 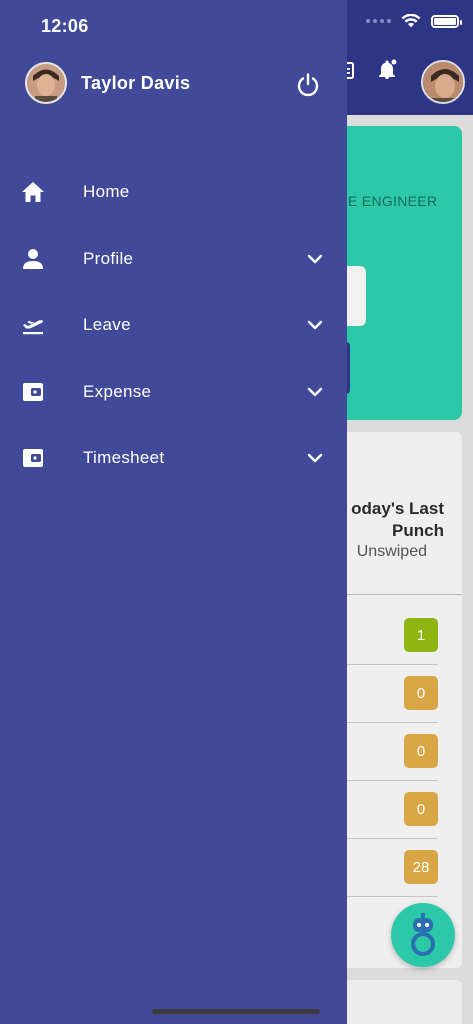 I want to click on flight-takeoff-icon, so click(x=33, y=327).